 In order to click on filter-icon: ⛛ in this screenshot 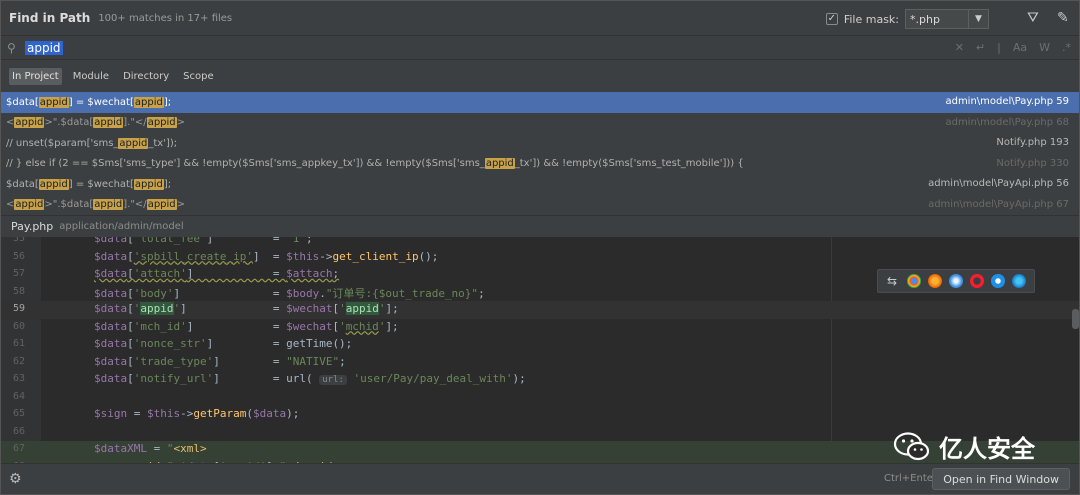, I will do `click(1033, 18)`.